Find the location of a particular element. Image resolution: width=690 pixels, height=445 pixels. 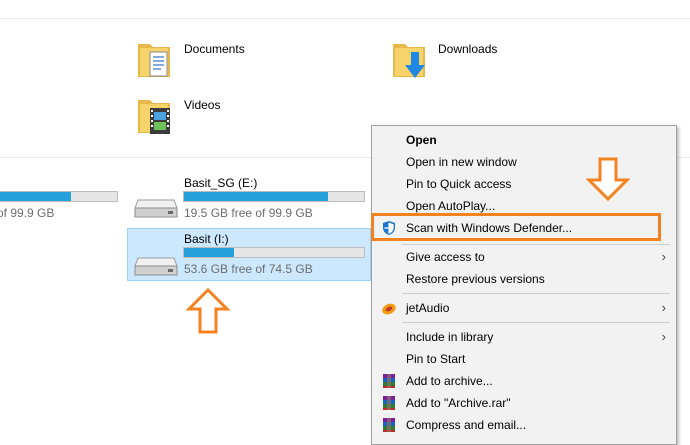

annotation-down-arrow-icon is located at coordinates (608, 179).